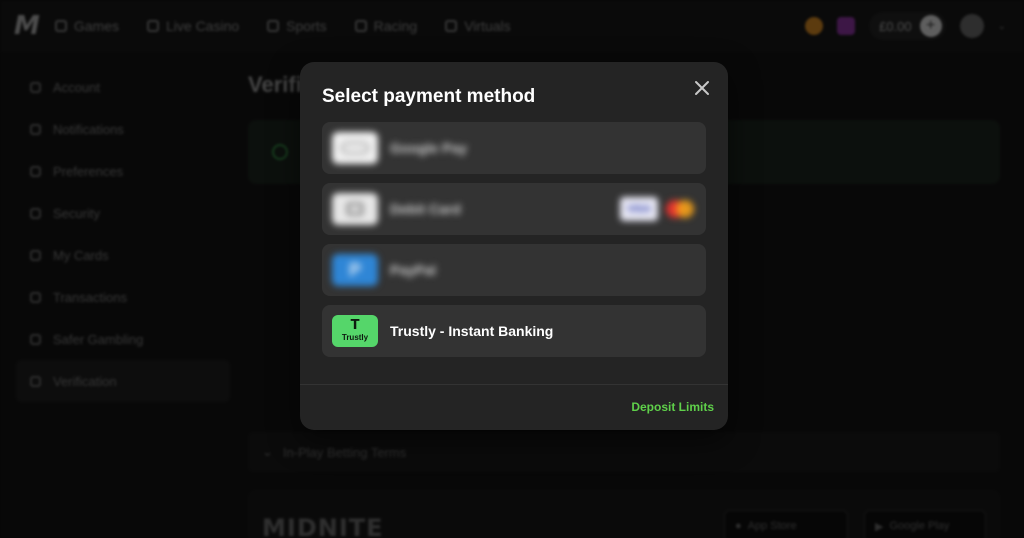 The height and width of the screenshot is (538, 1024). What do you see at coordinates (355, 209) in the screenshot?
I see `card-icon` at bounding box center [355, 209].